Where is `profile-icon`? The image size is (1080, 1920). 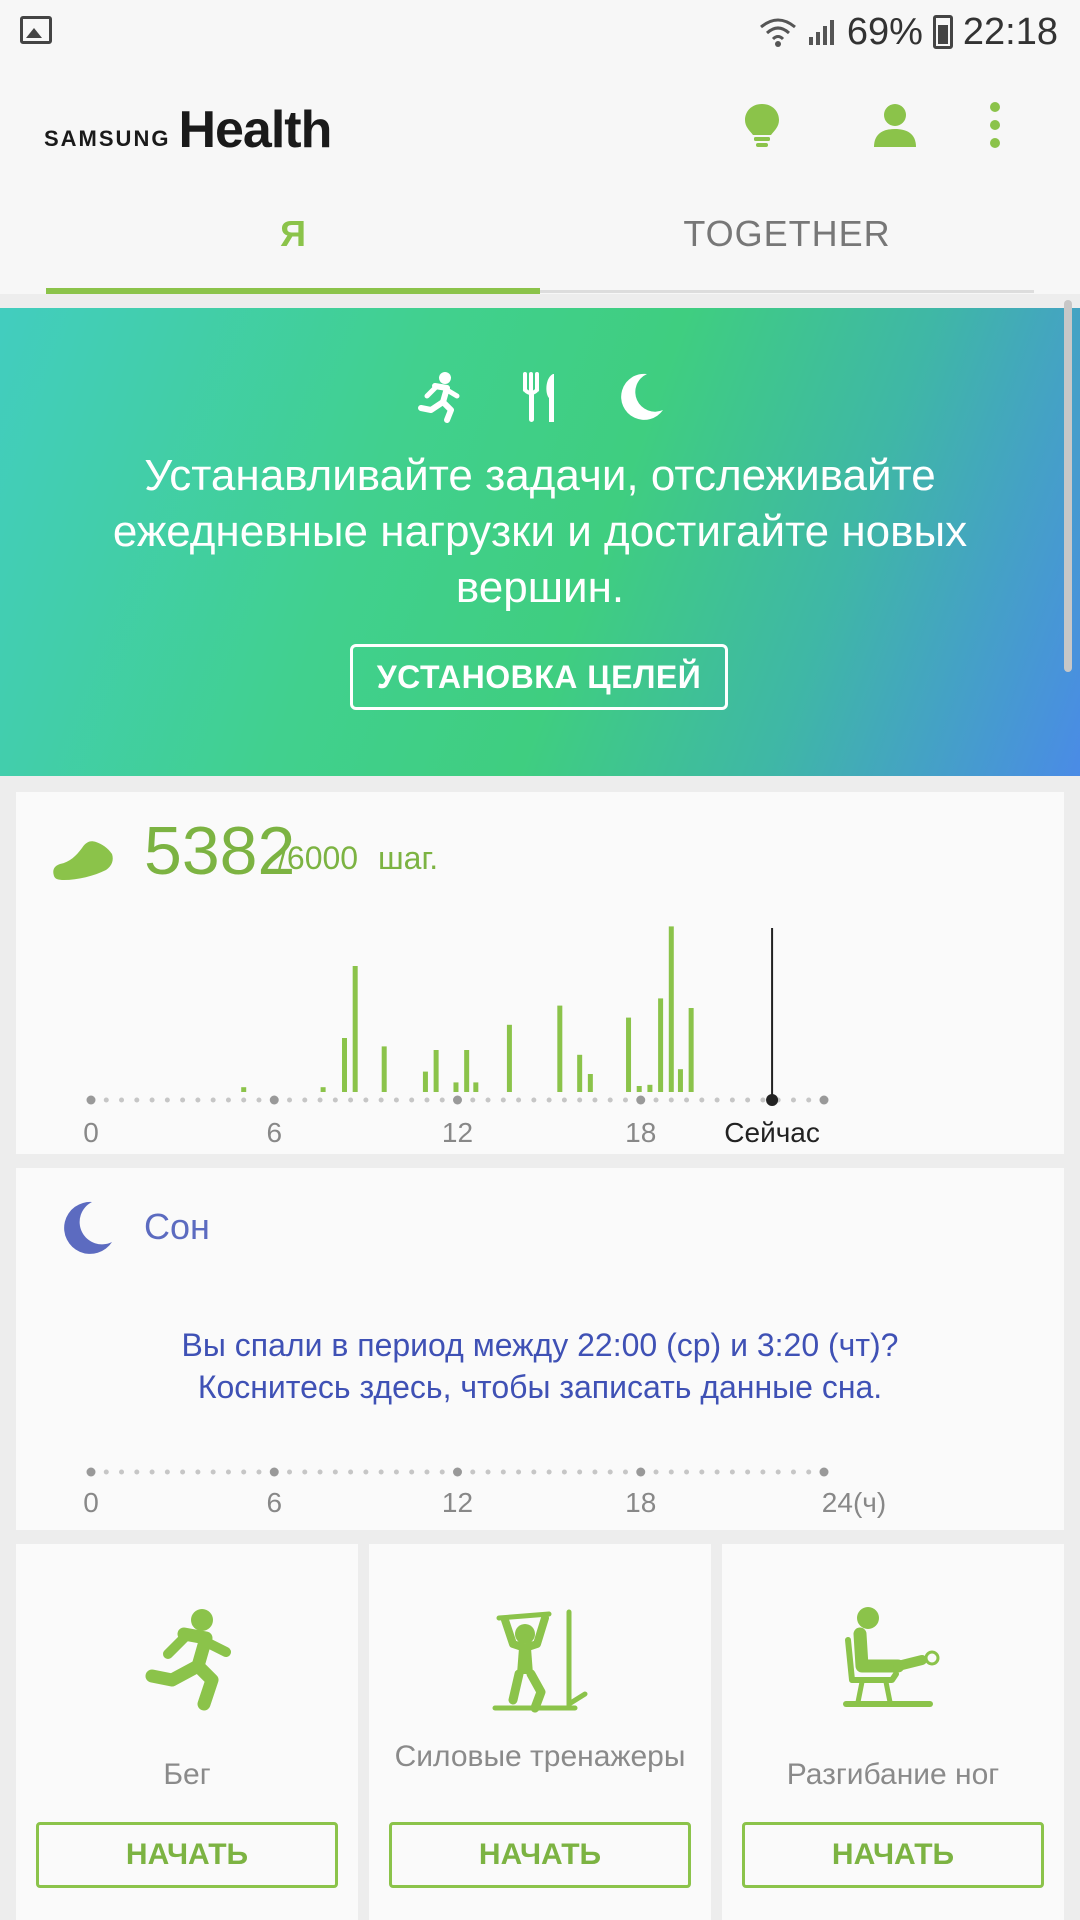
profile-icon is located at coordinates (895, 125).